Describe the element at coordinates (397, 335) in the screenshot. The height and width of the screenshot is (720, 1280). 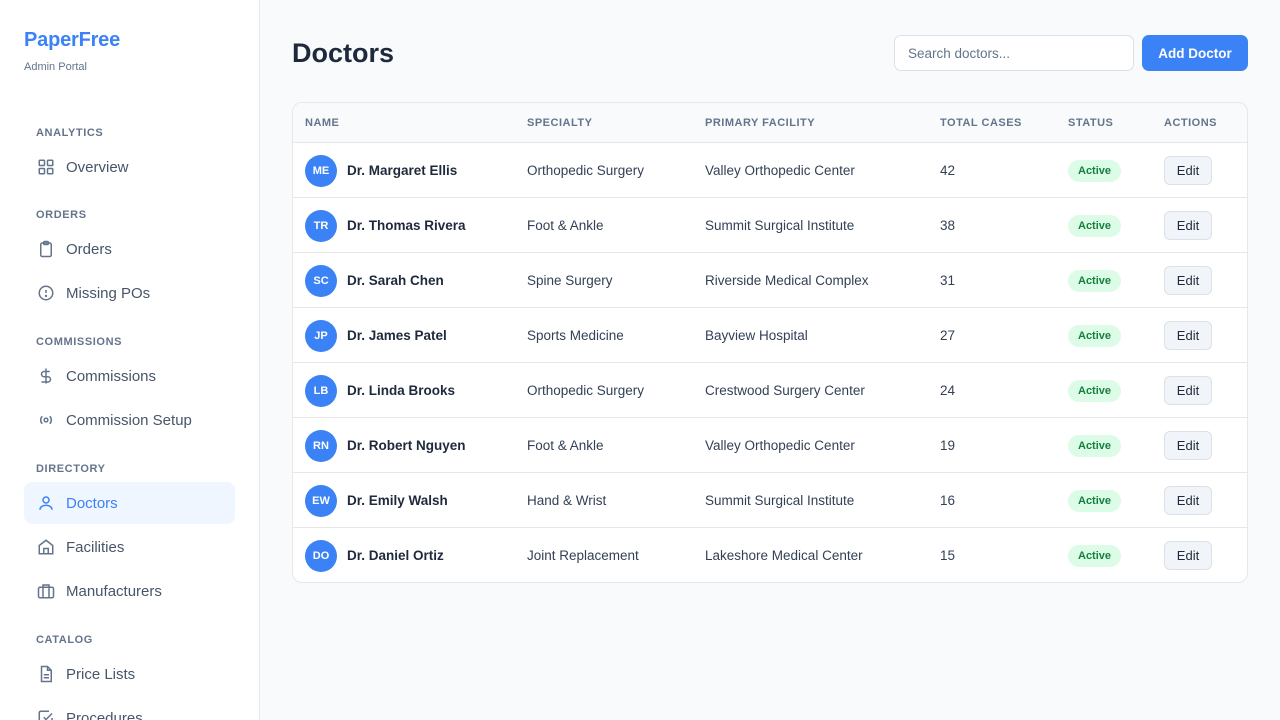
I see `doctor-name: Dr. James Patel` at that location.